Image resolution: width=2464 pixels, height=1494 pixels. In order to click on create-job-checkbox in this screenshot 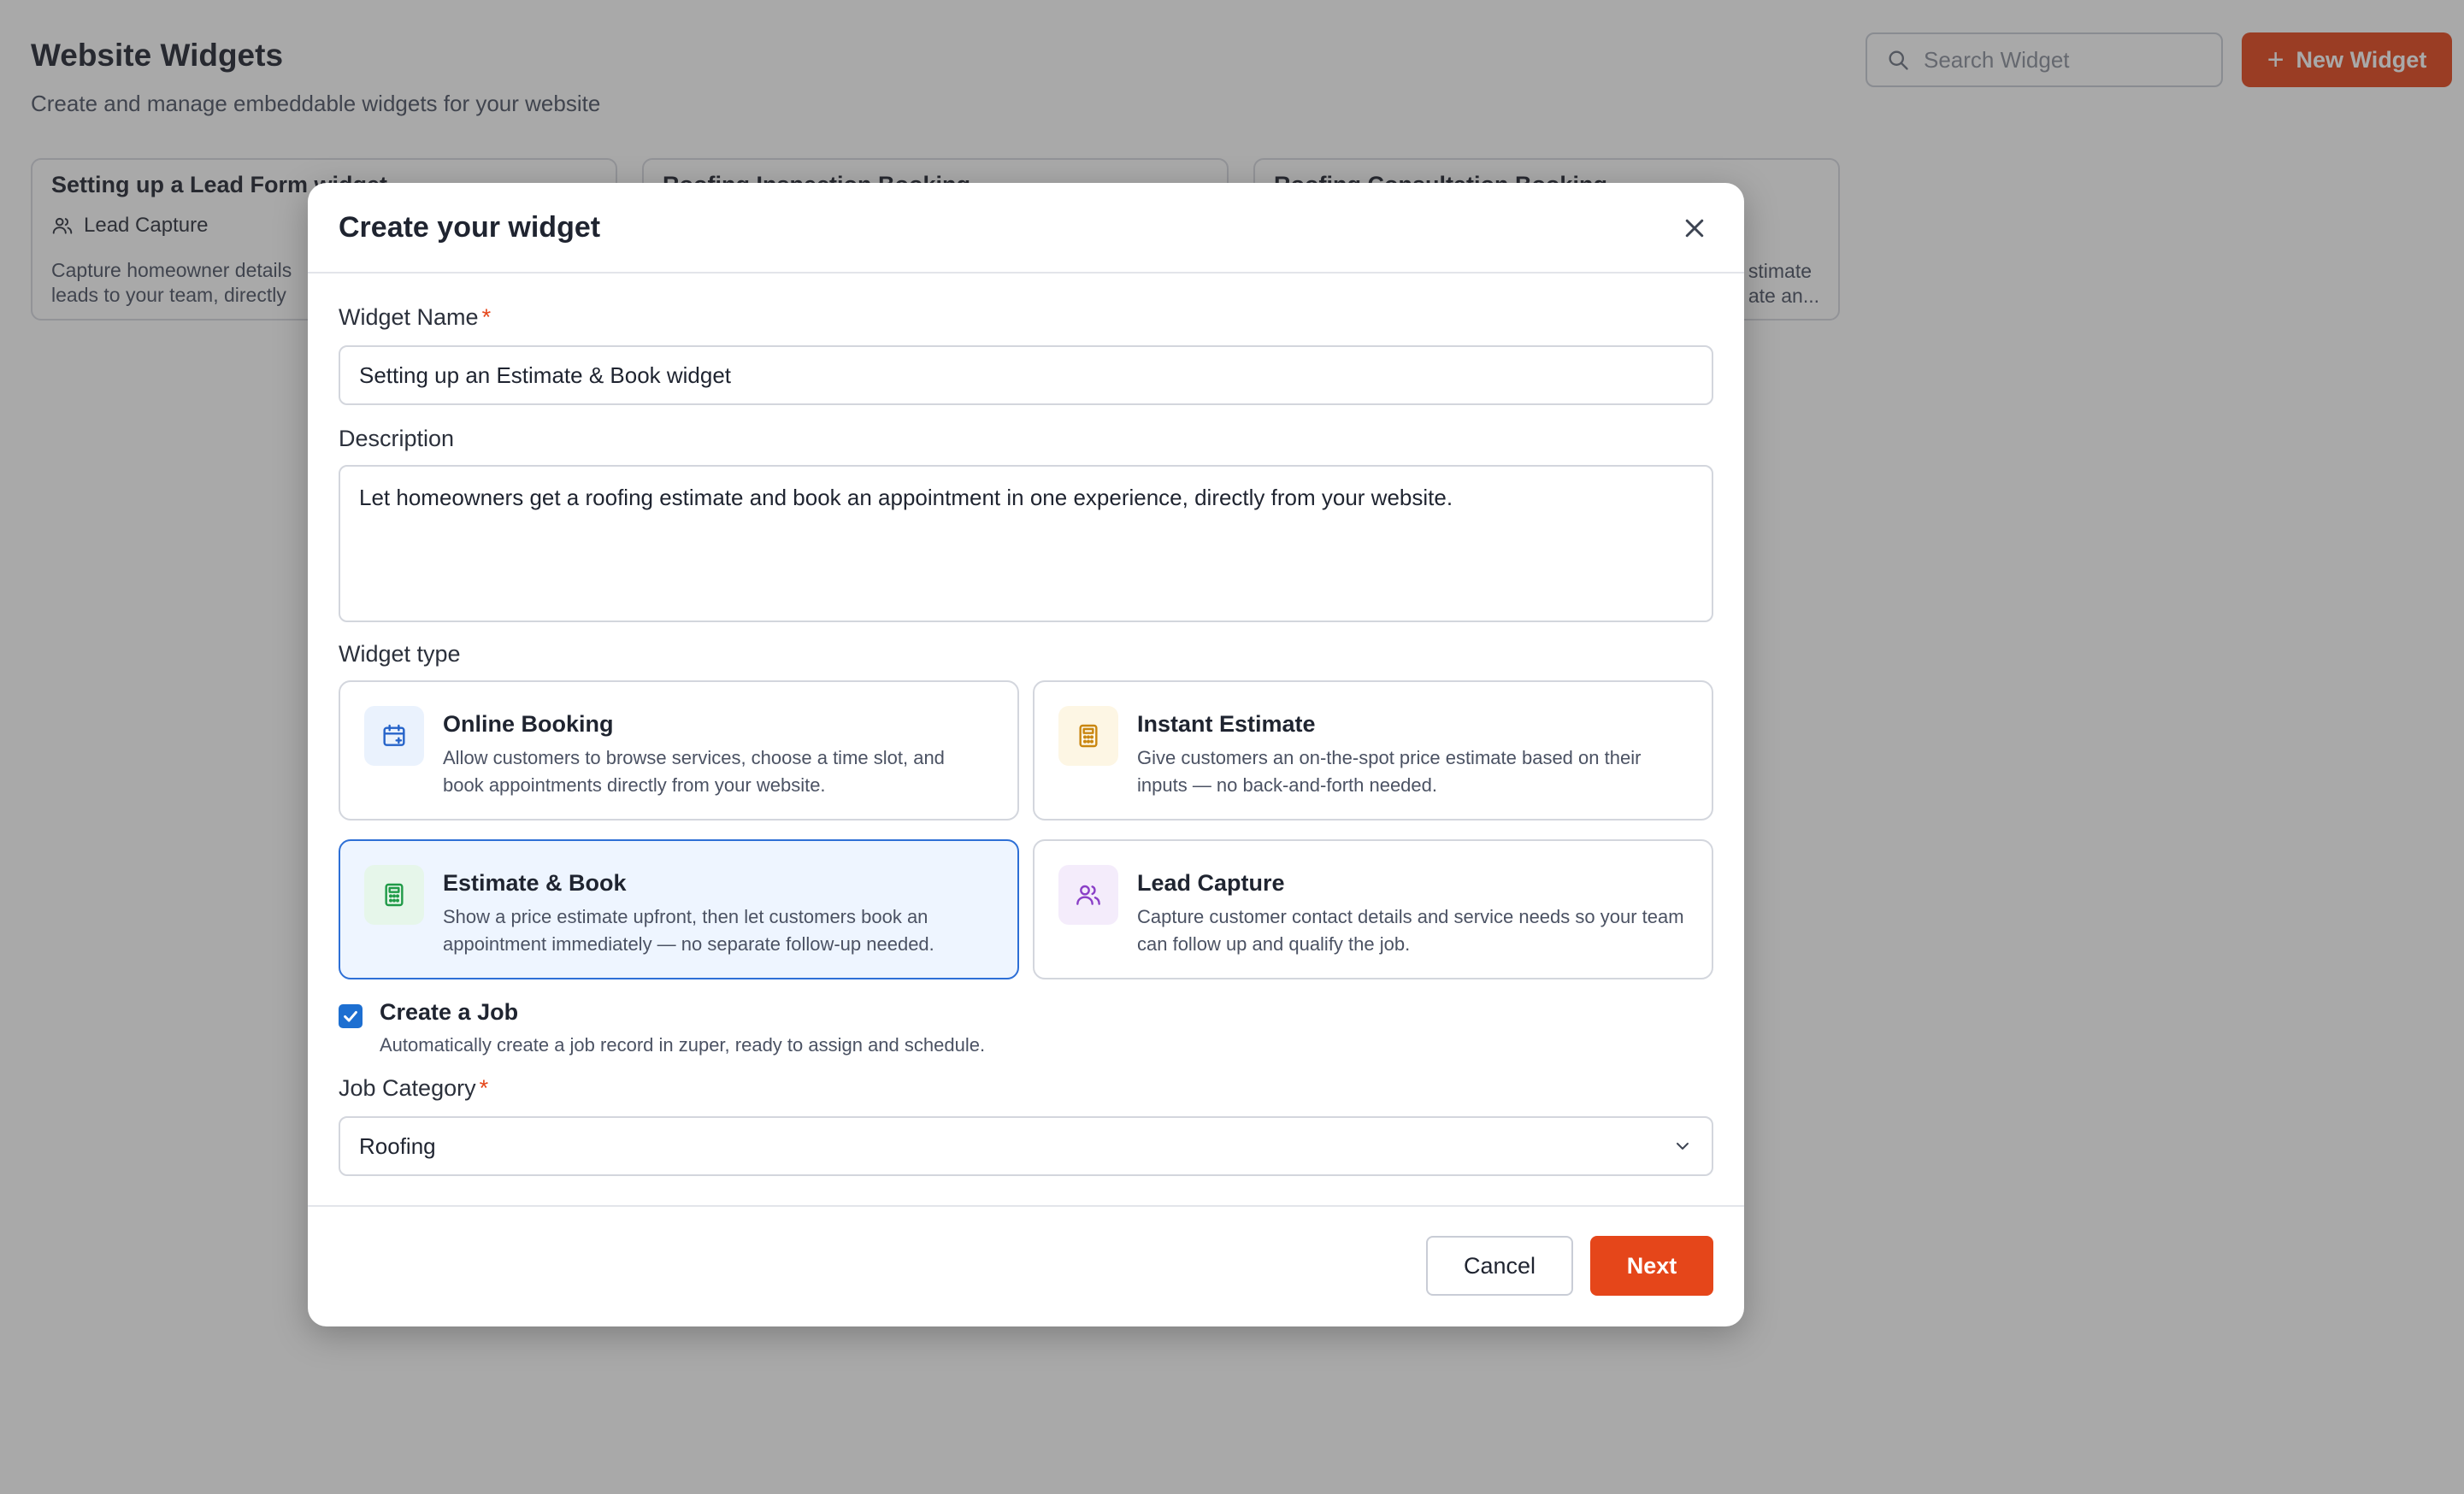, I will do `click(351, 1016)`.